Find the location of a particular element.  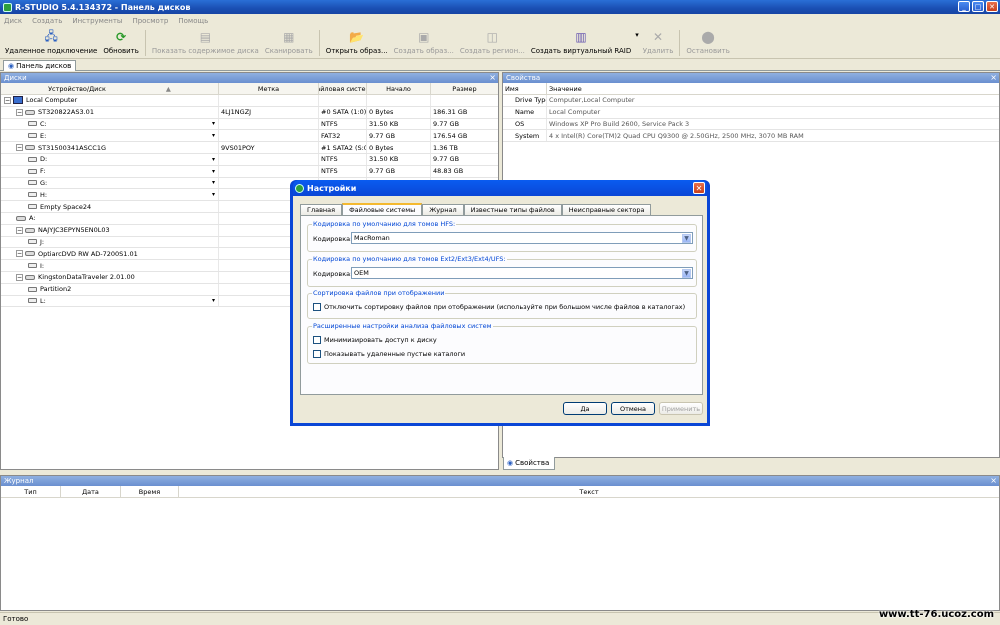

col-device: Устройство/Диск ▲ is located at coordinates (110, 88).